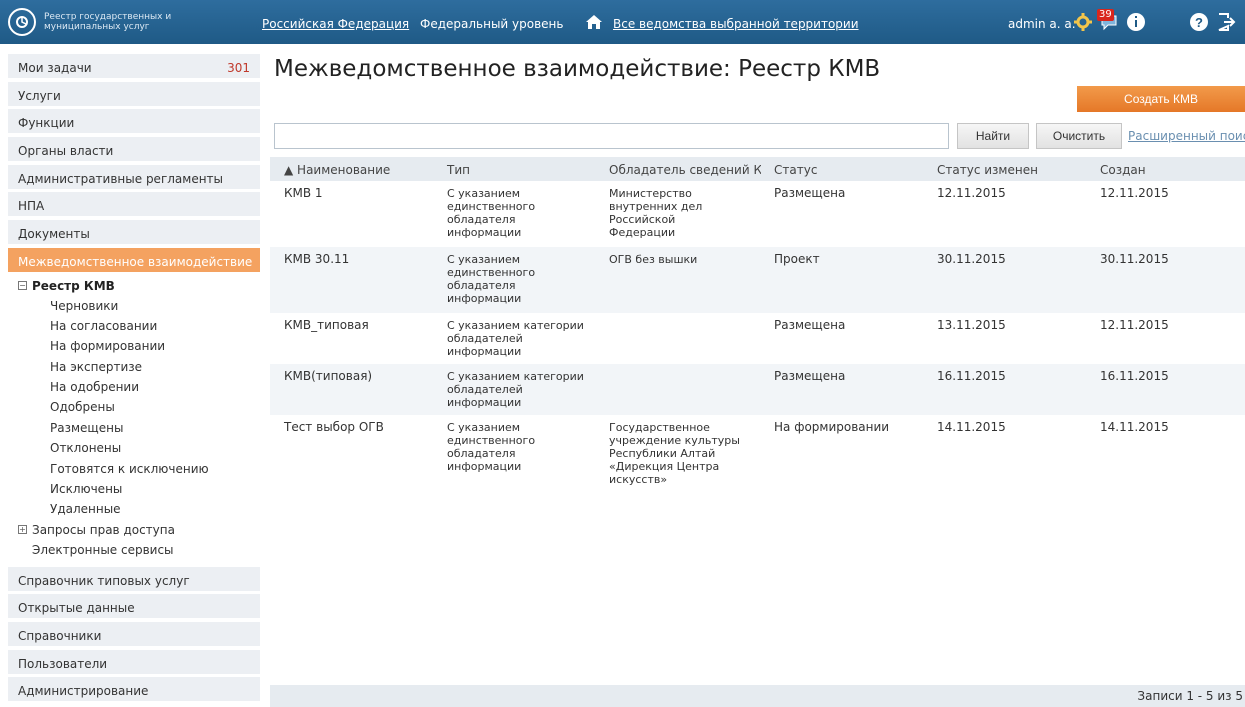 Image resolution: width=1245 pixels, height=707 pixels. Describe the element at coordinates (1083, 22) in the screenshot. I see `gear-icon` at that location.